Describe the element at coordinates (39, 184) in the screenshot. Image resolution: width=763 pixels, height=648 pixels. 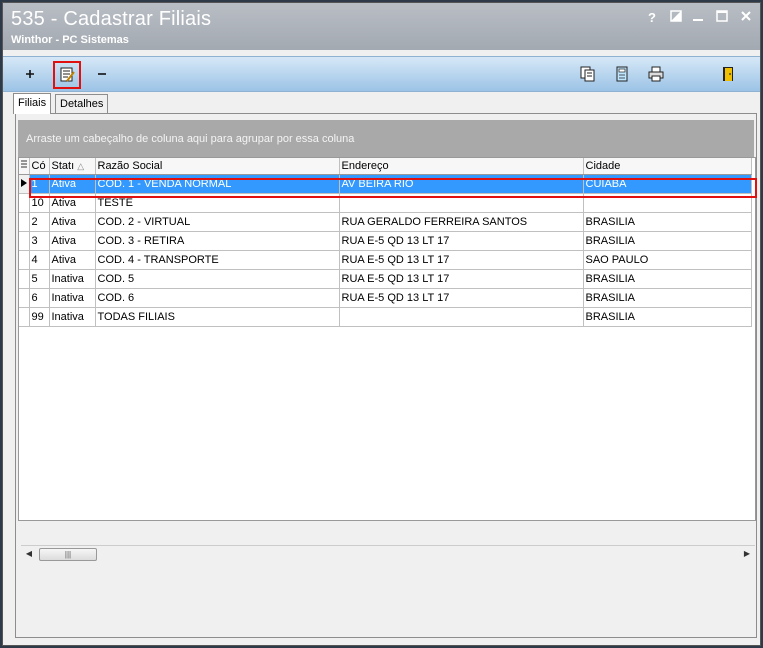
I see `cell-cod: 1` at that location.